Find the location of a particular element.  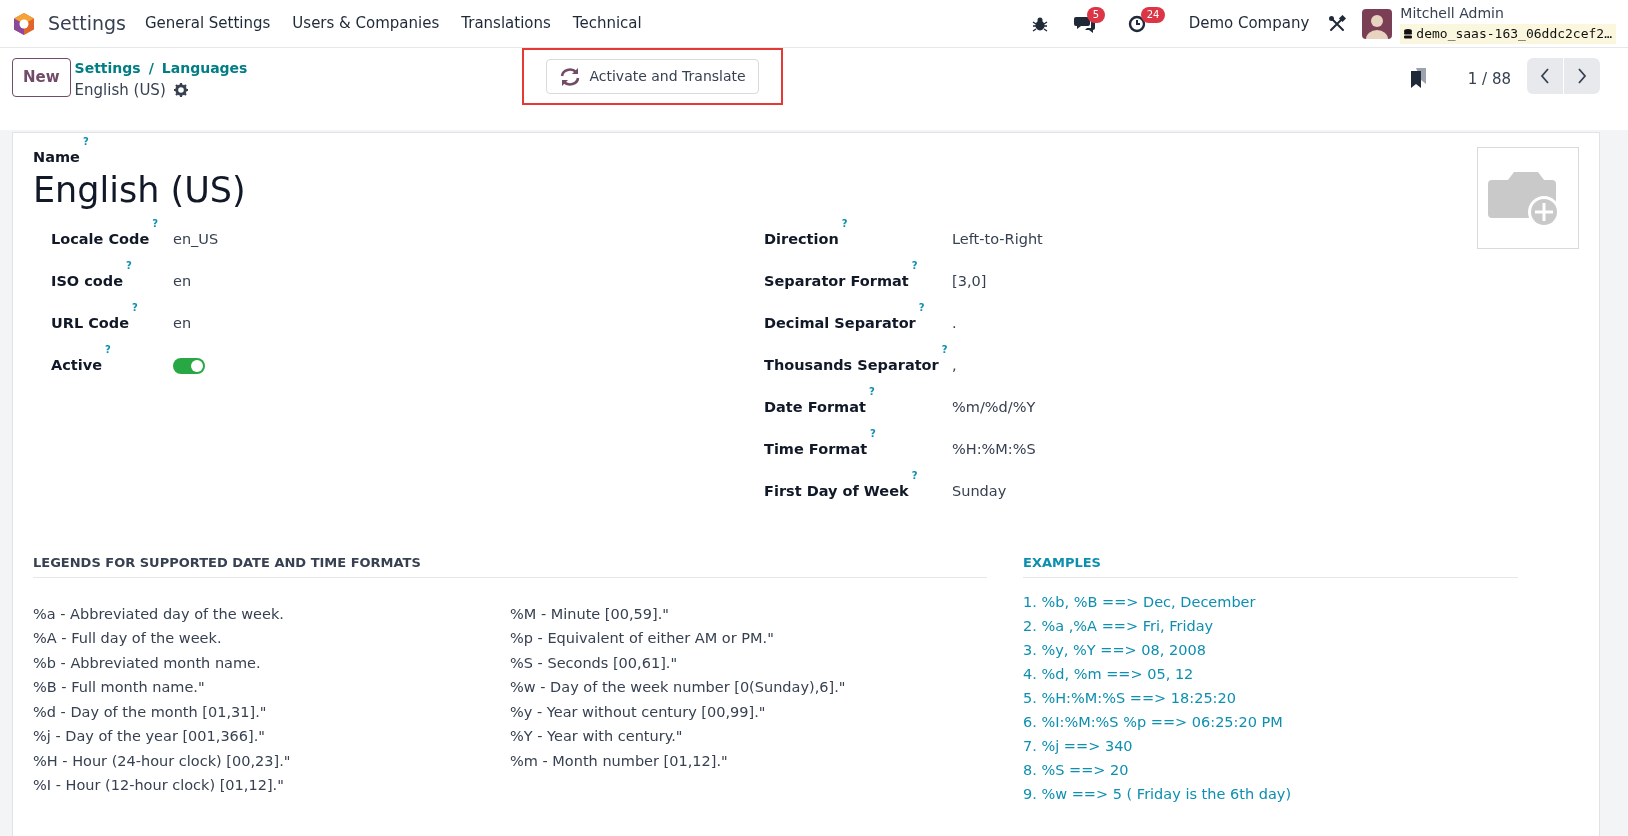

example-line: 9. %w ==> 5 ( Friday is the 6th day) is located at coordinates (1158, 794).